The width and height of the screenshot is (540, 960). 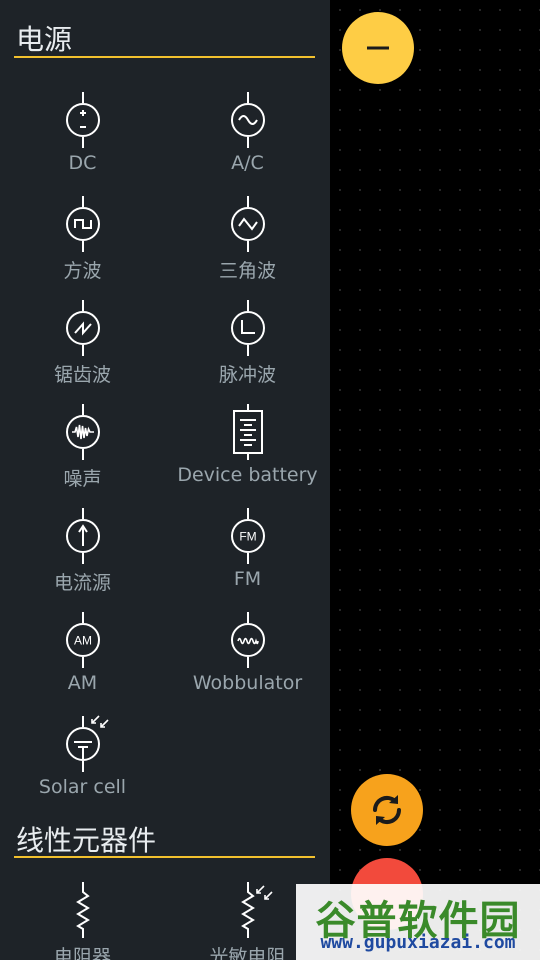 What do you see at coordinates (247, 224) in the screenshot?
I see `triangle-wave-icon` at bounding box center [247, 224].